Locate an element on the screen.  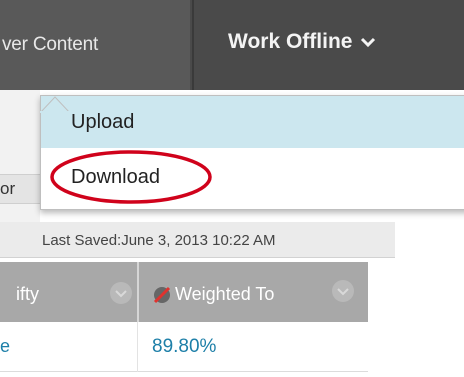
toolbar-divider is located at coordinates (193, 45).